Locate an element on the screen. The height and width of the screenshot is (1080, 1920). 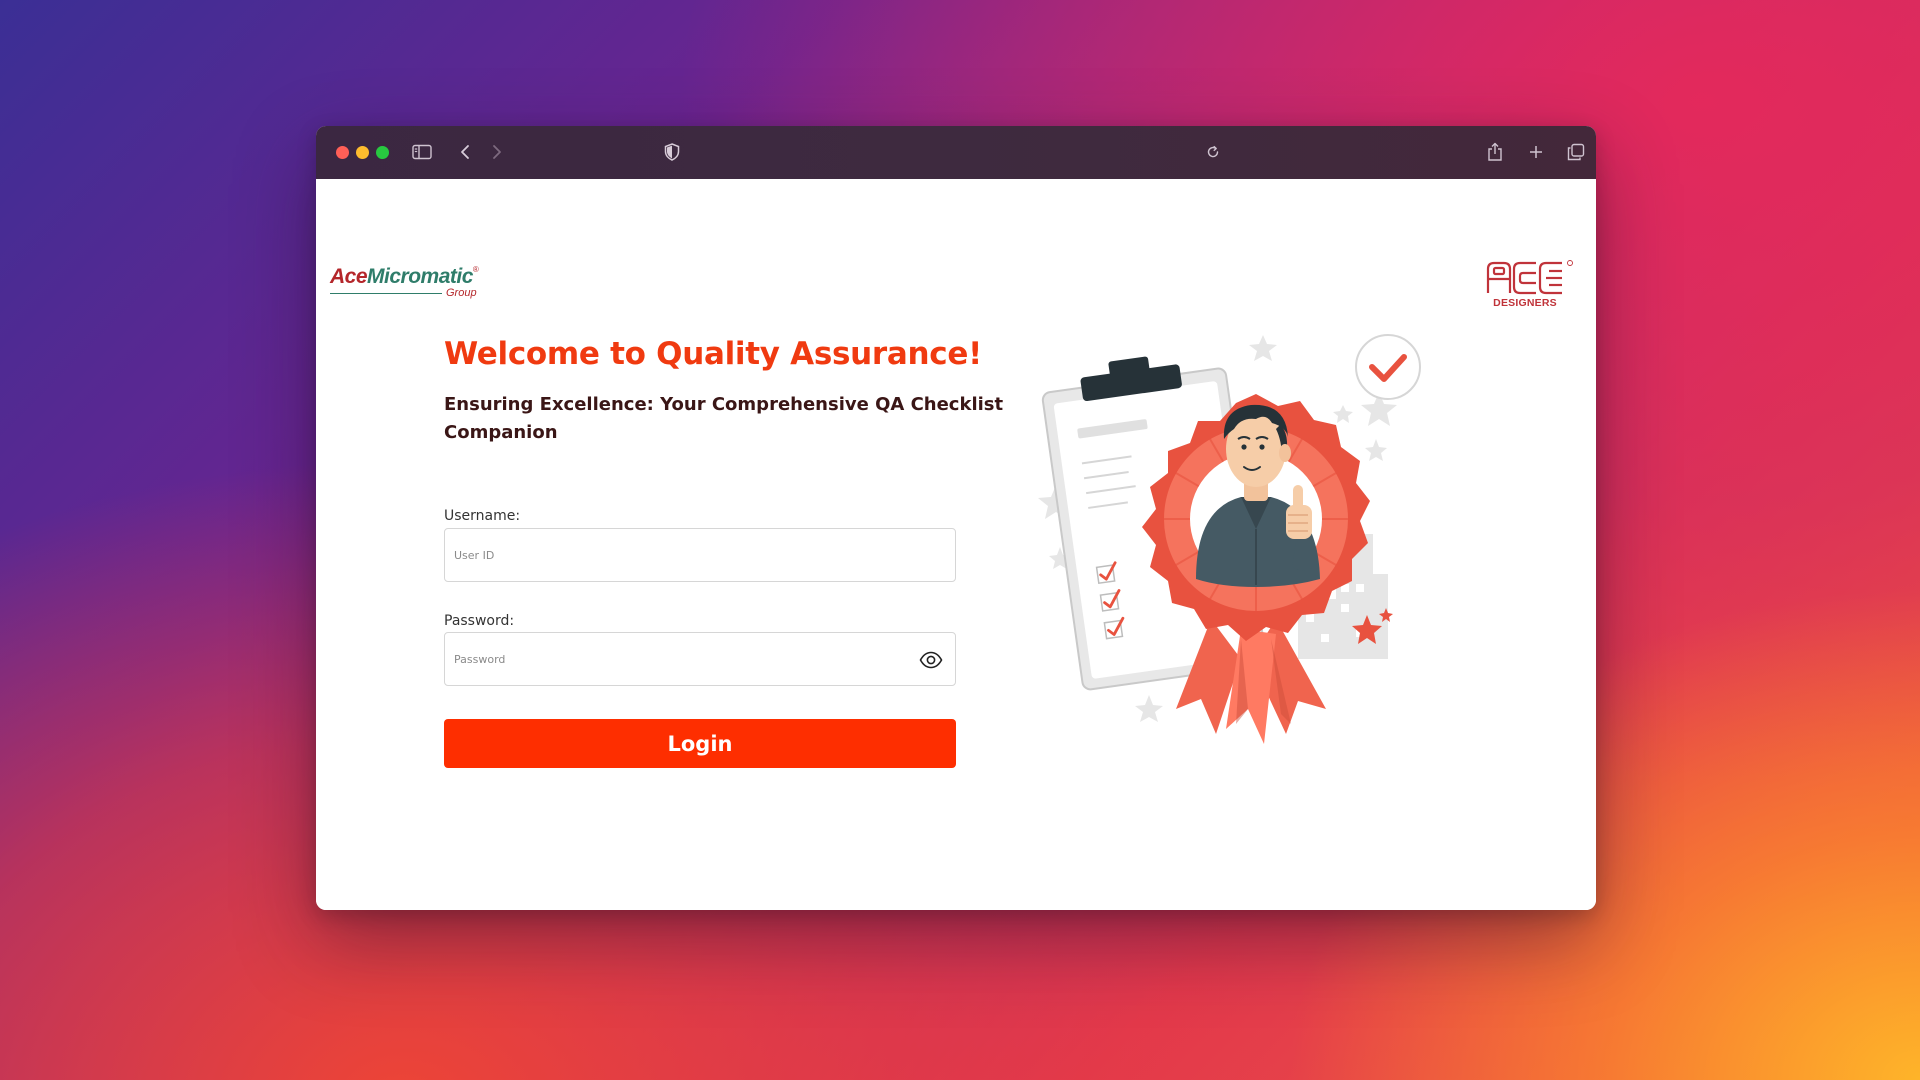
shield-icon is located at coordinates (672, 152).